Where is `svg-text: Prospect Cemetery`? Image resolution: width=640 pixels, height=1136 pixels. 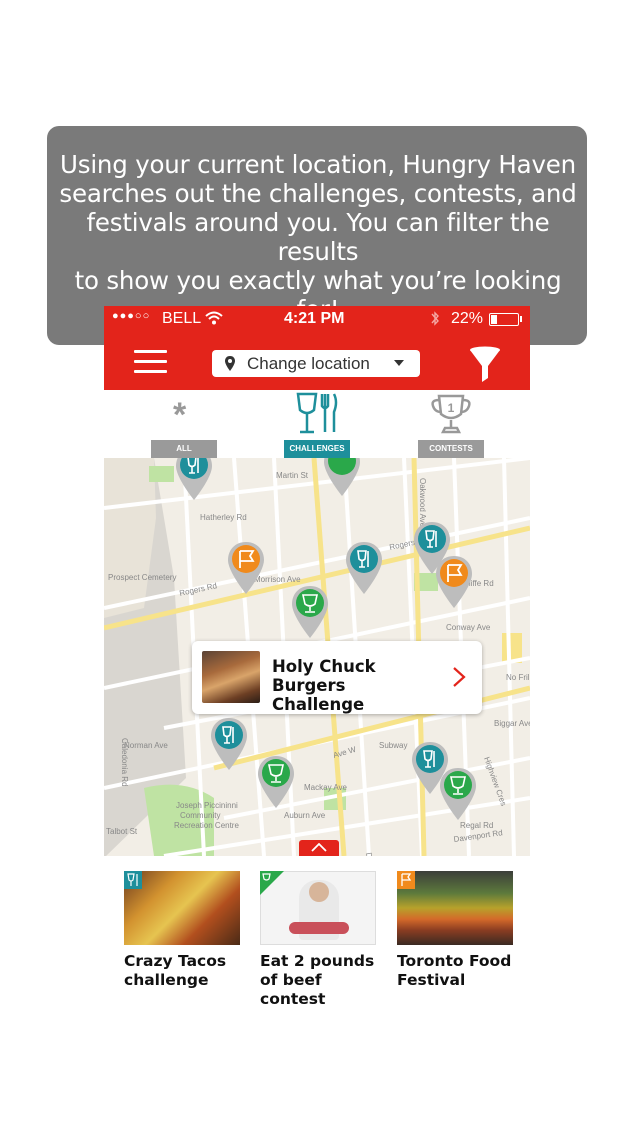 svg-text: Prospect Cemetery is located at coordinates (142, 577).